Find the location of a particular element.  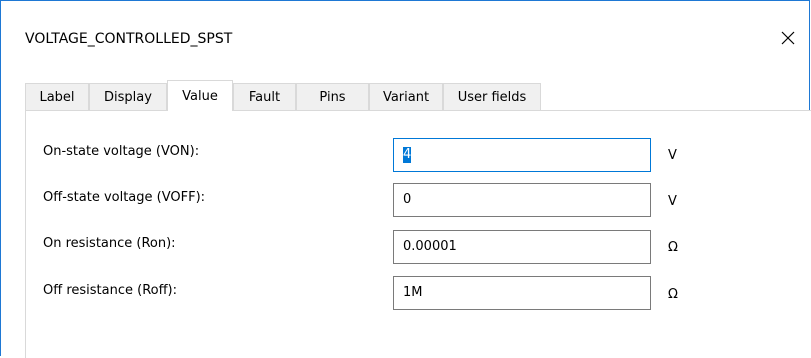

tab-display: Display is located at coordinates (128, 96).